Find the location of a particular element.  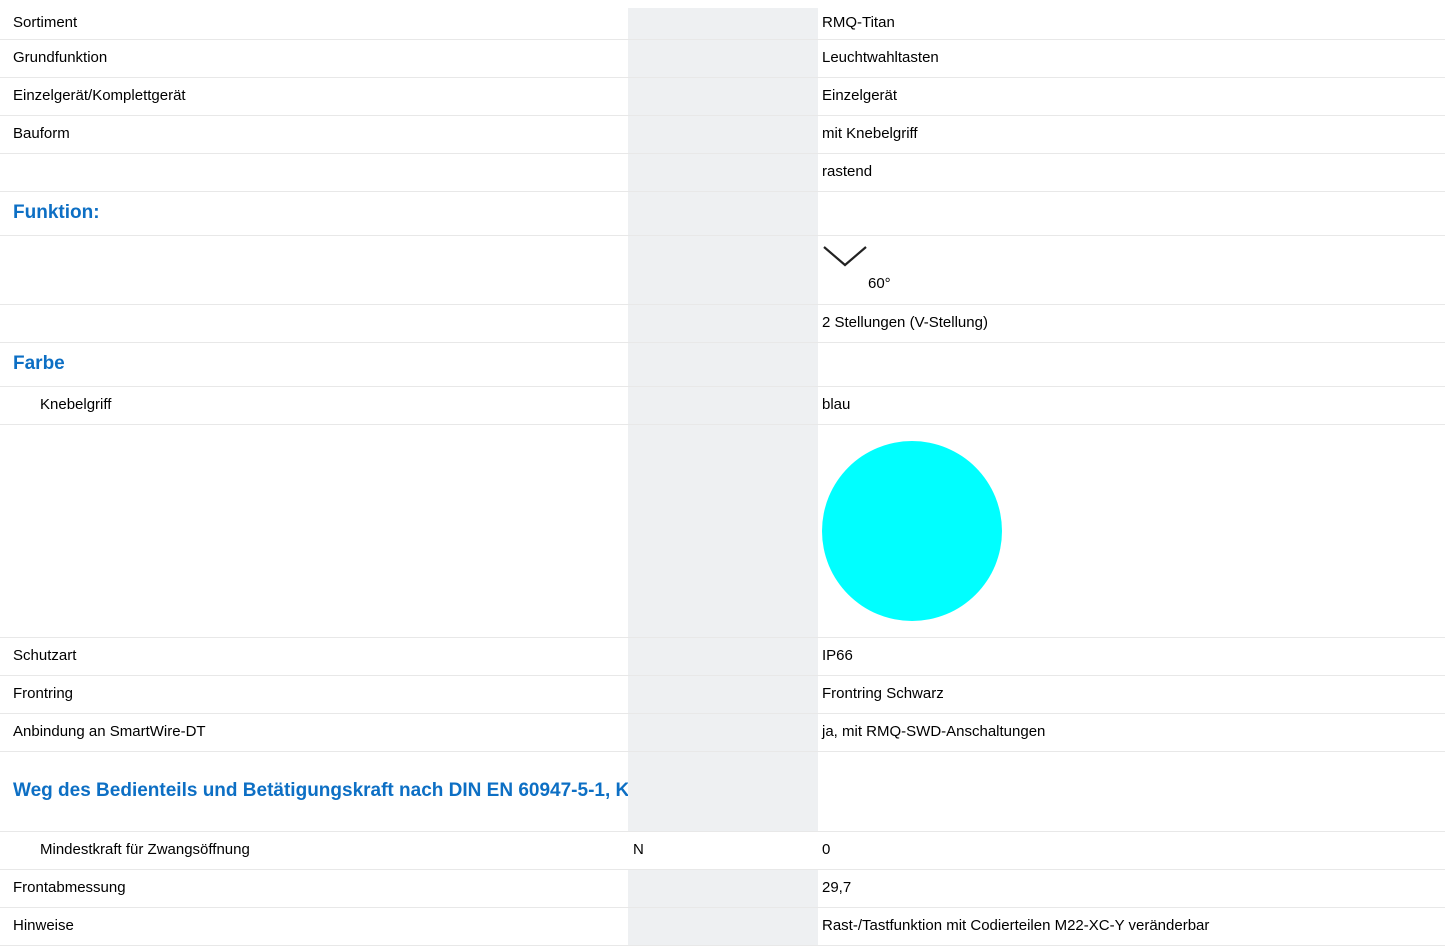

section-row-farbe: Farbe is located at coordinates (722, 364).